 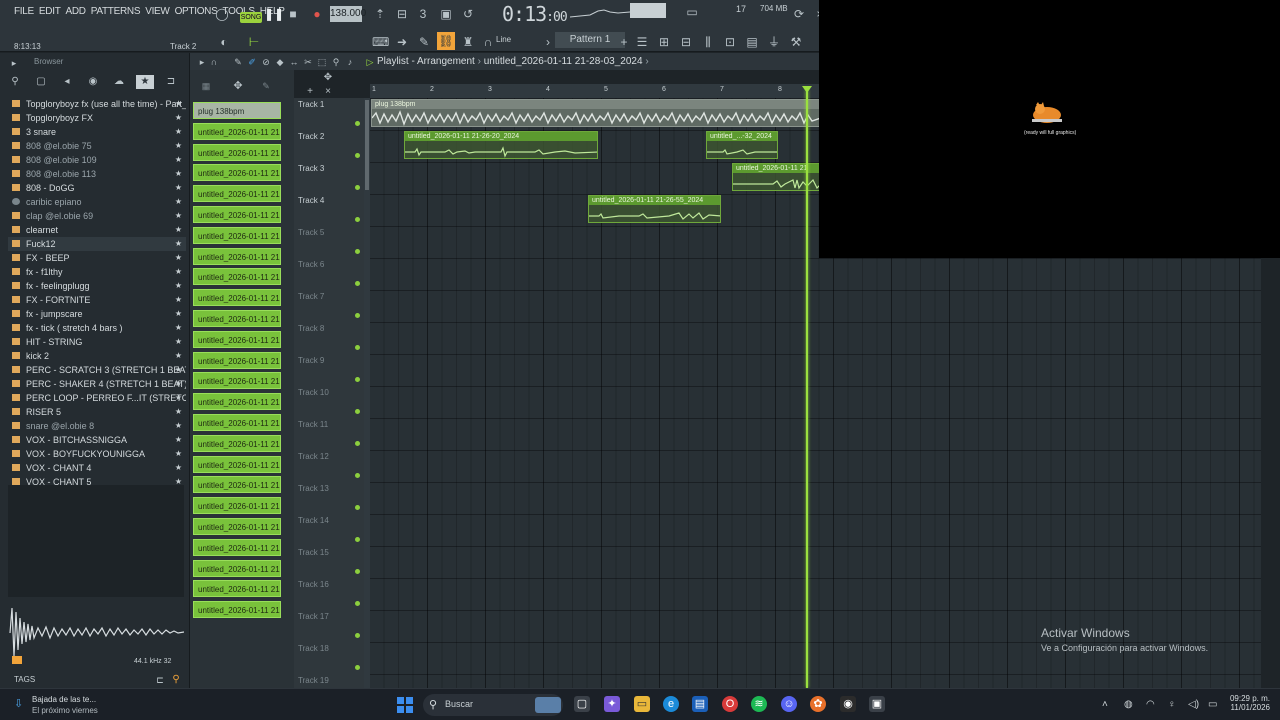 What do you see at coordinates (329, 338) in the screenshot?
I see `track-header: Track 8` at bounding box center [329, 338].